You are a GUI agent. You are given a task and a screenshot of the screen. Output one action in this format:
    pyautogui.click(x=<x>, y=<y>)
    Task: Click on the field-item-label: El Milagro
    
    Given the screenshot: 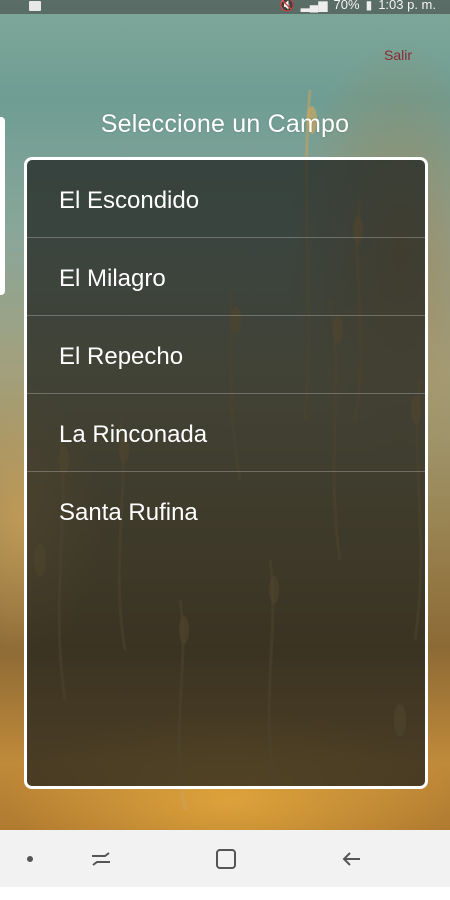 What is the action you would take?
    pyautogui.click(x=112, y=278)
    